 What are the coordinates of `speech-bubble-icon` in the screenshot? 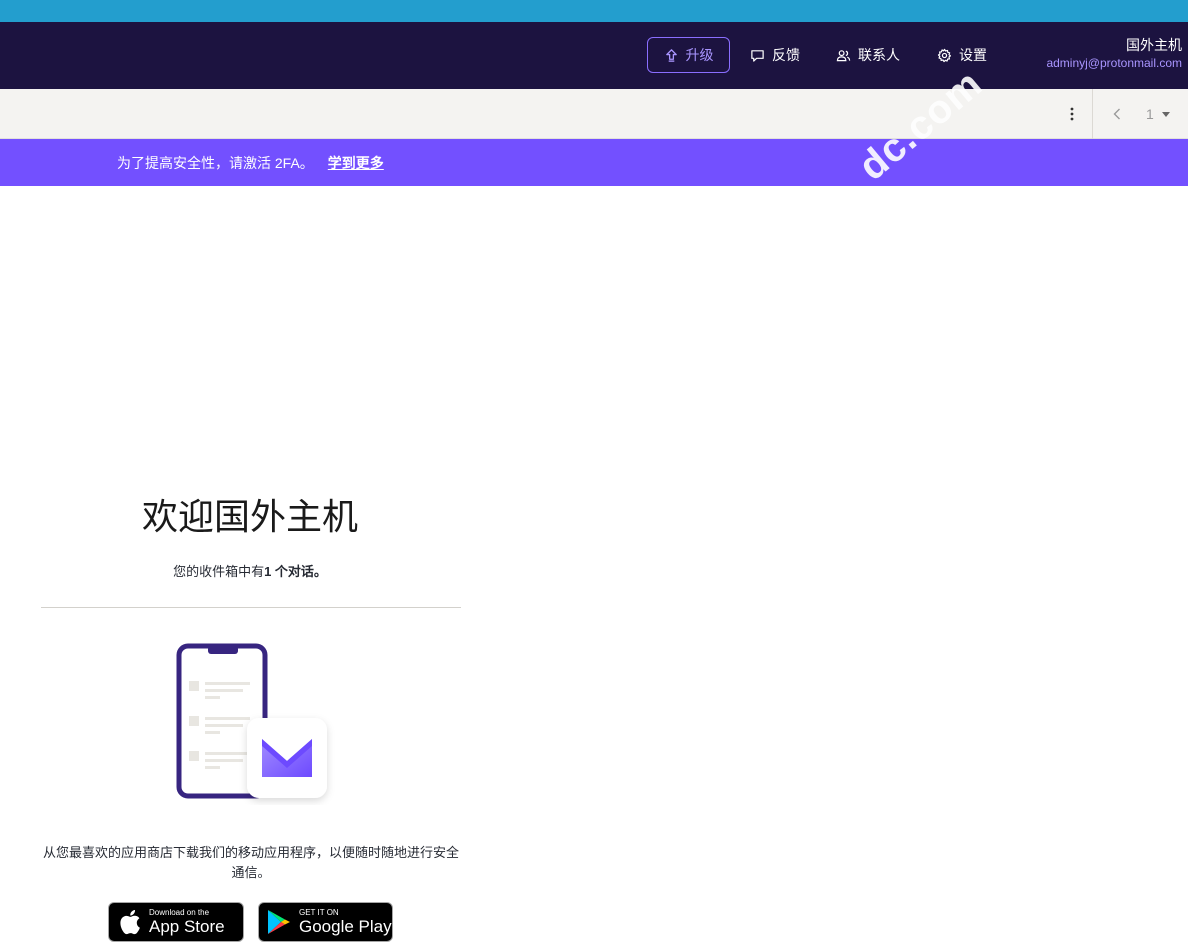 It's located at (757, 55).